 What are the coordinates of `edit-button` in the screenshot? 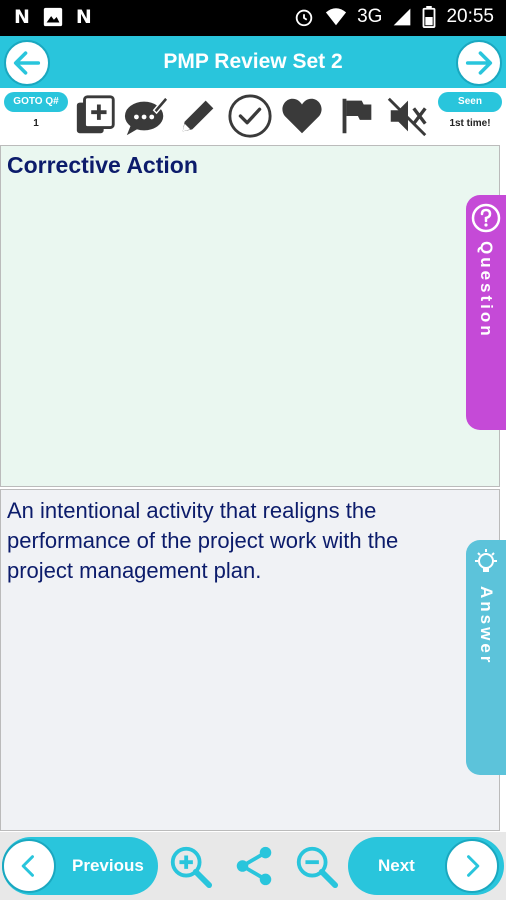 It's located at (198, 116).